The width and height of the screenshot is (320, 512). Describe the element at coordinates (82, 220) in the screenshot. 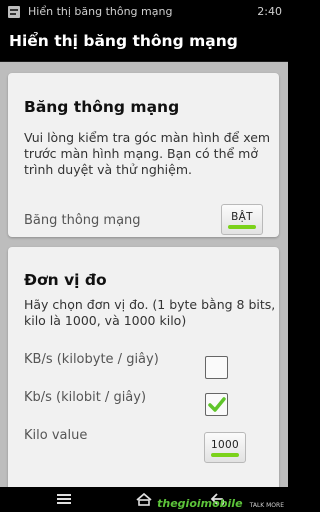

I see `bandwidth-toggle-label: Băng thông mạng` at that location.